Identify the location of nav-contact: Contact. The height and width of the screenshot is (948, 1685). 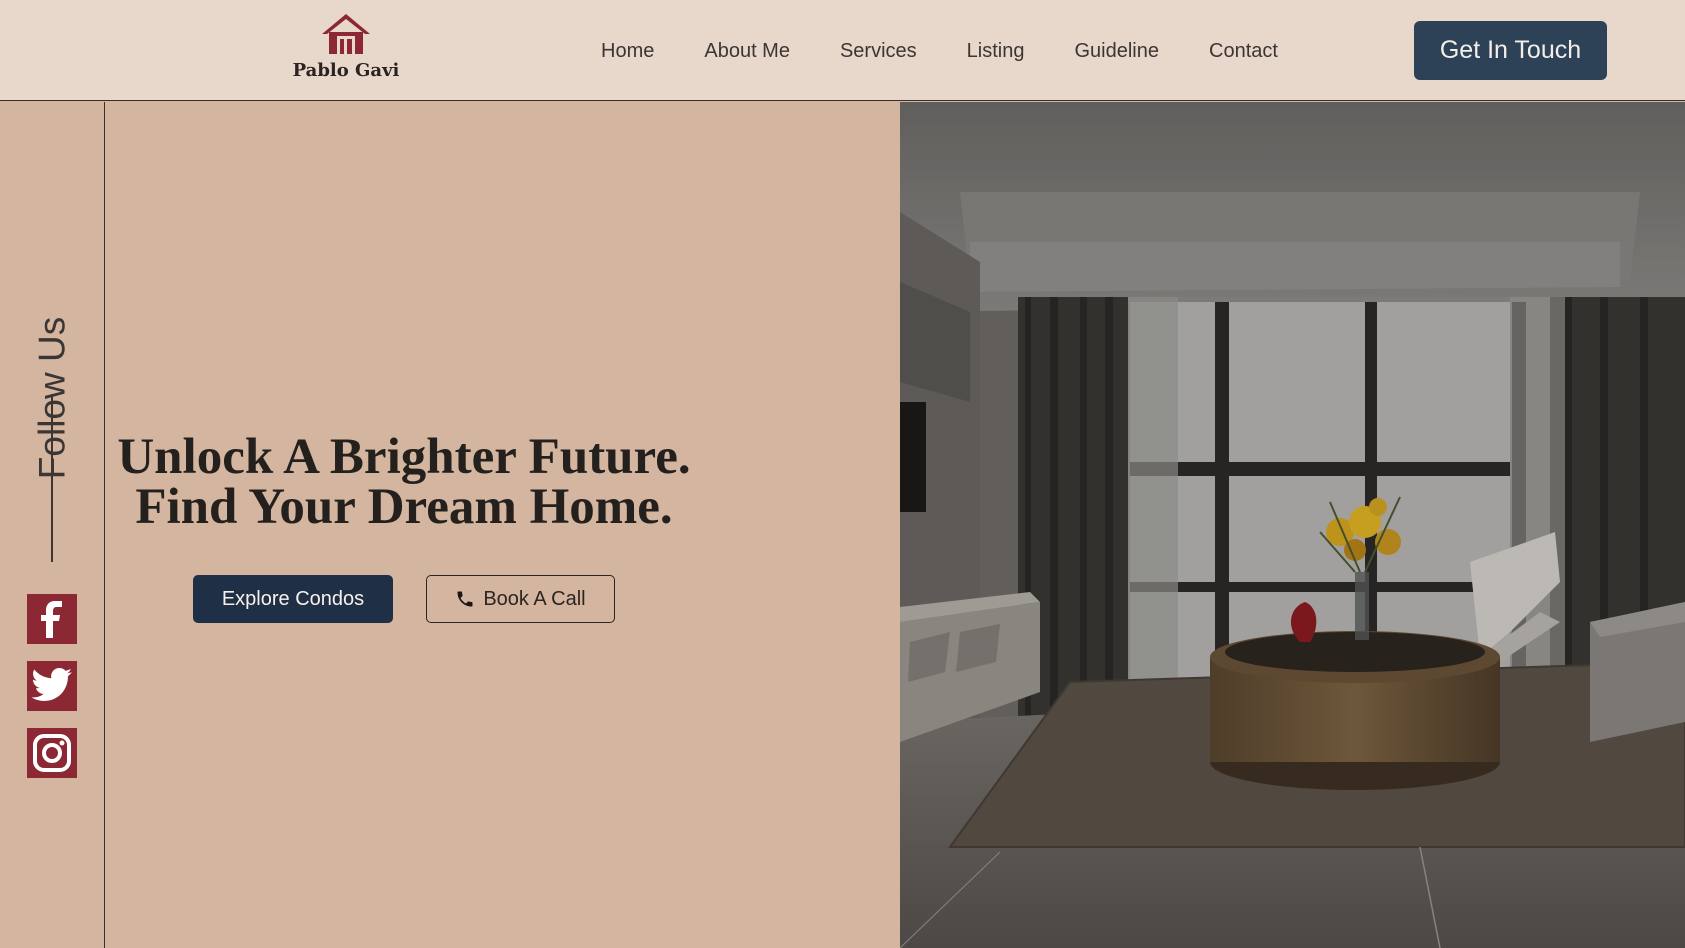
(1243, 51).